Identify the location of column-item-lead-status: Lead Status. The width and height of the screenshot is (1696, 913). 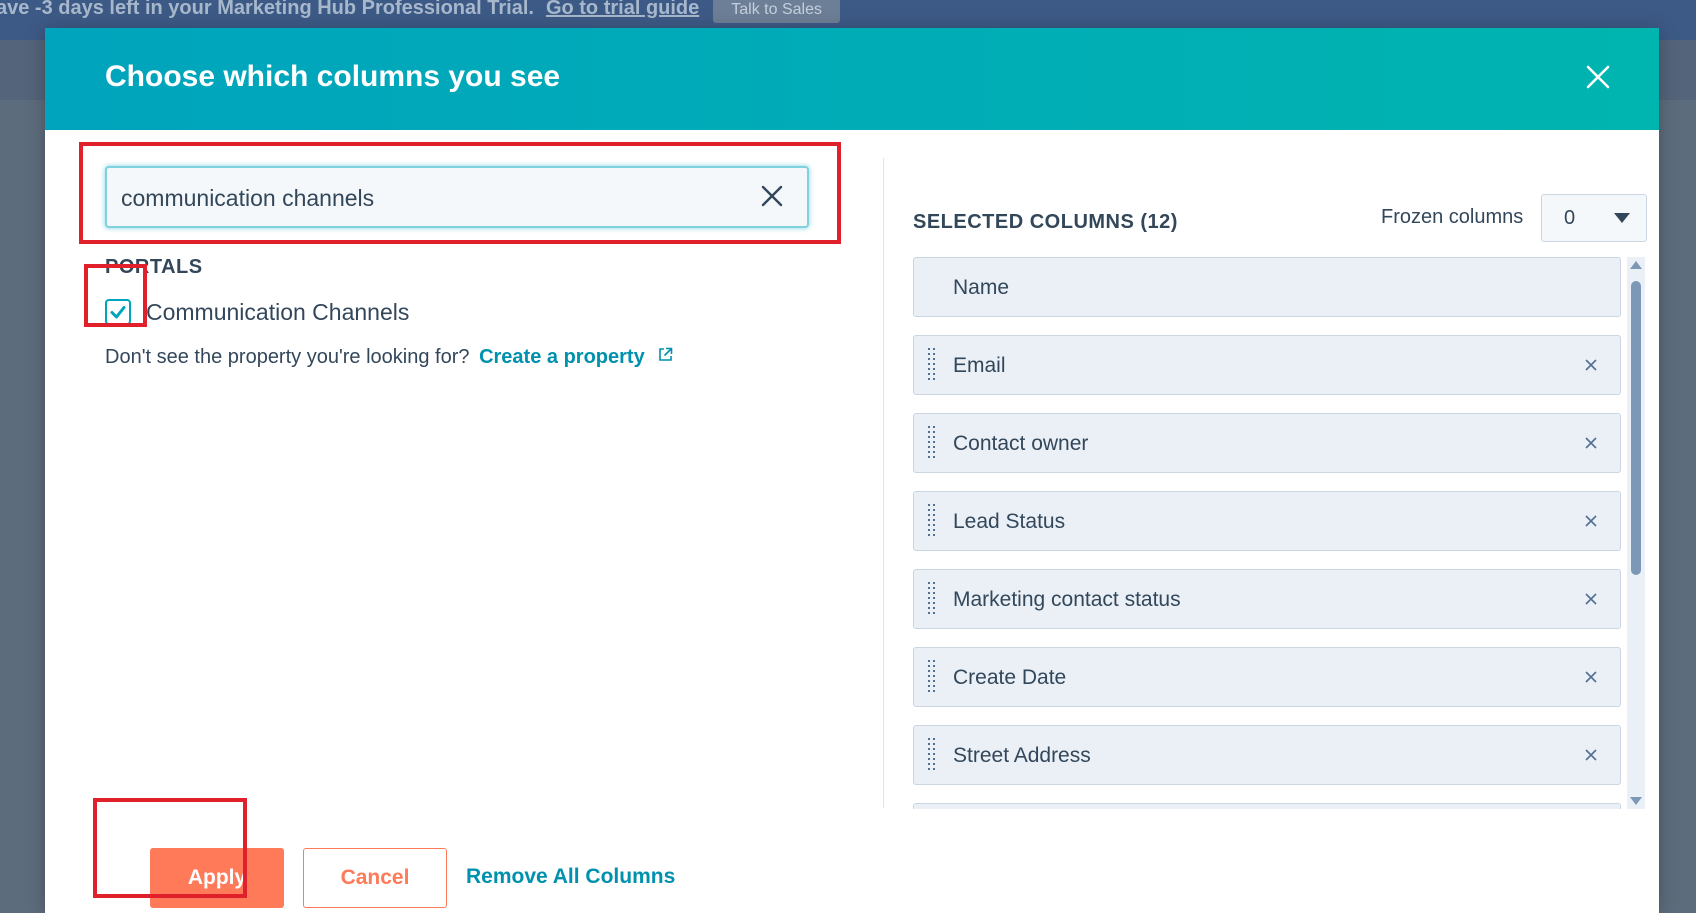
(1267, 521).